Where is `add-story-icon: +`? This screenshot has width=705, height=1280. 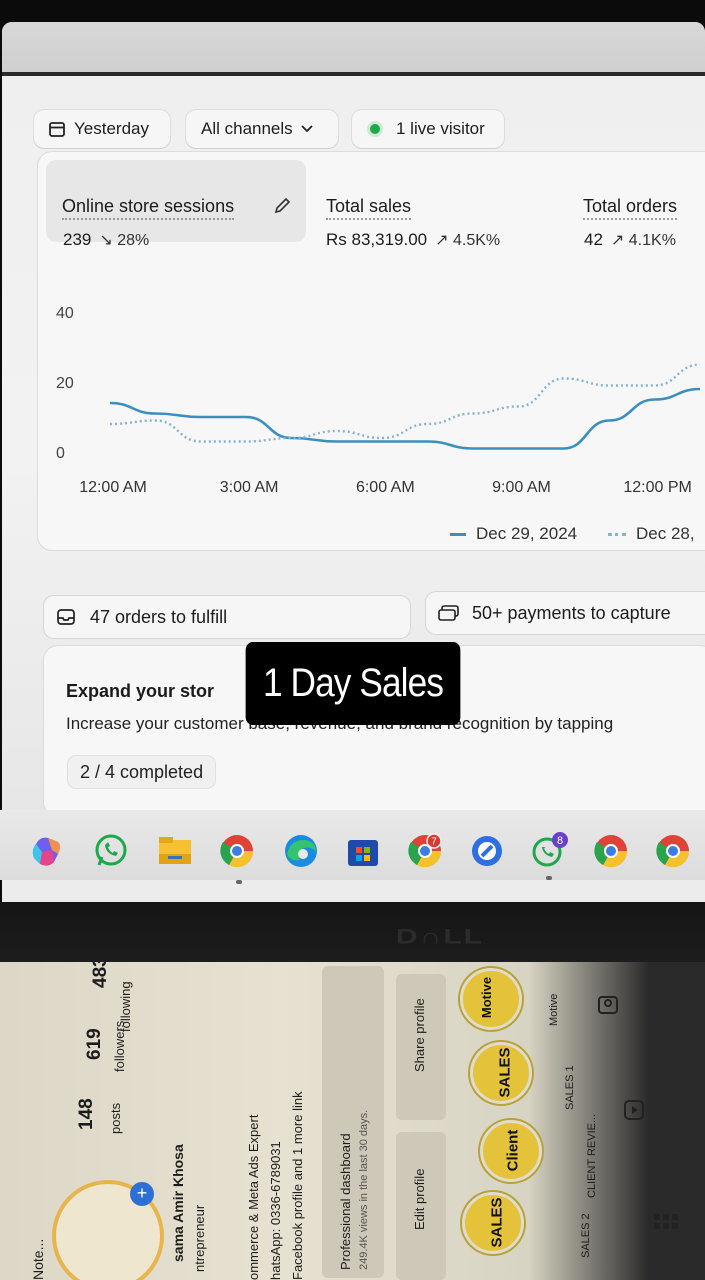
add-story-icon: + is located at coordinates (142, 1194).